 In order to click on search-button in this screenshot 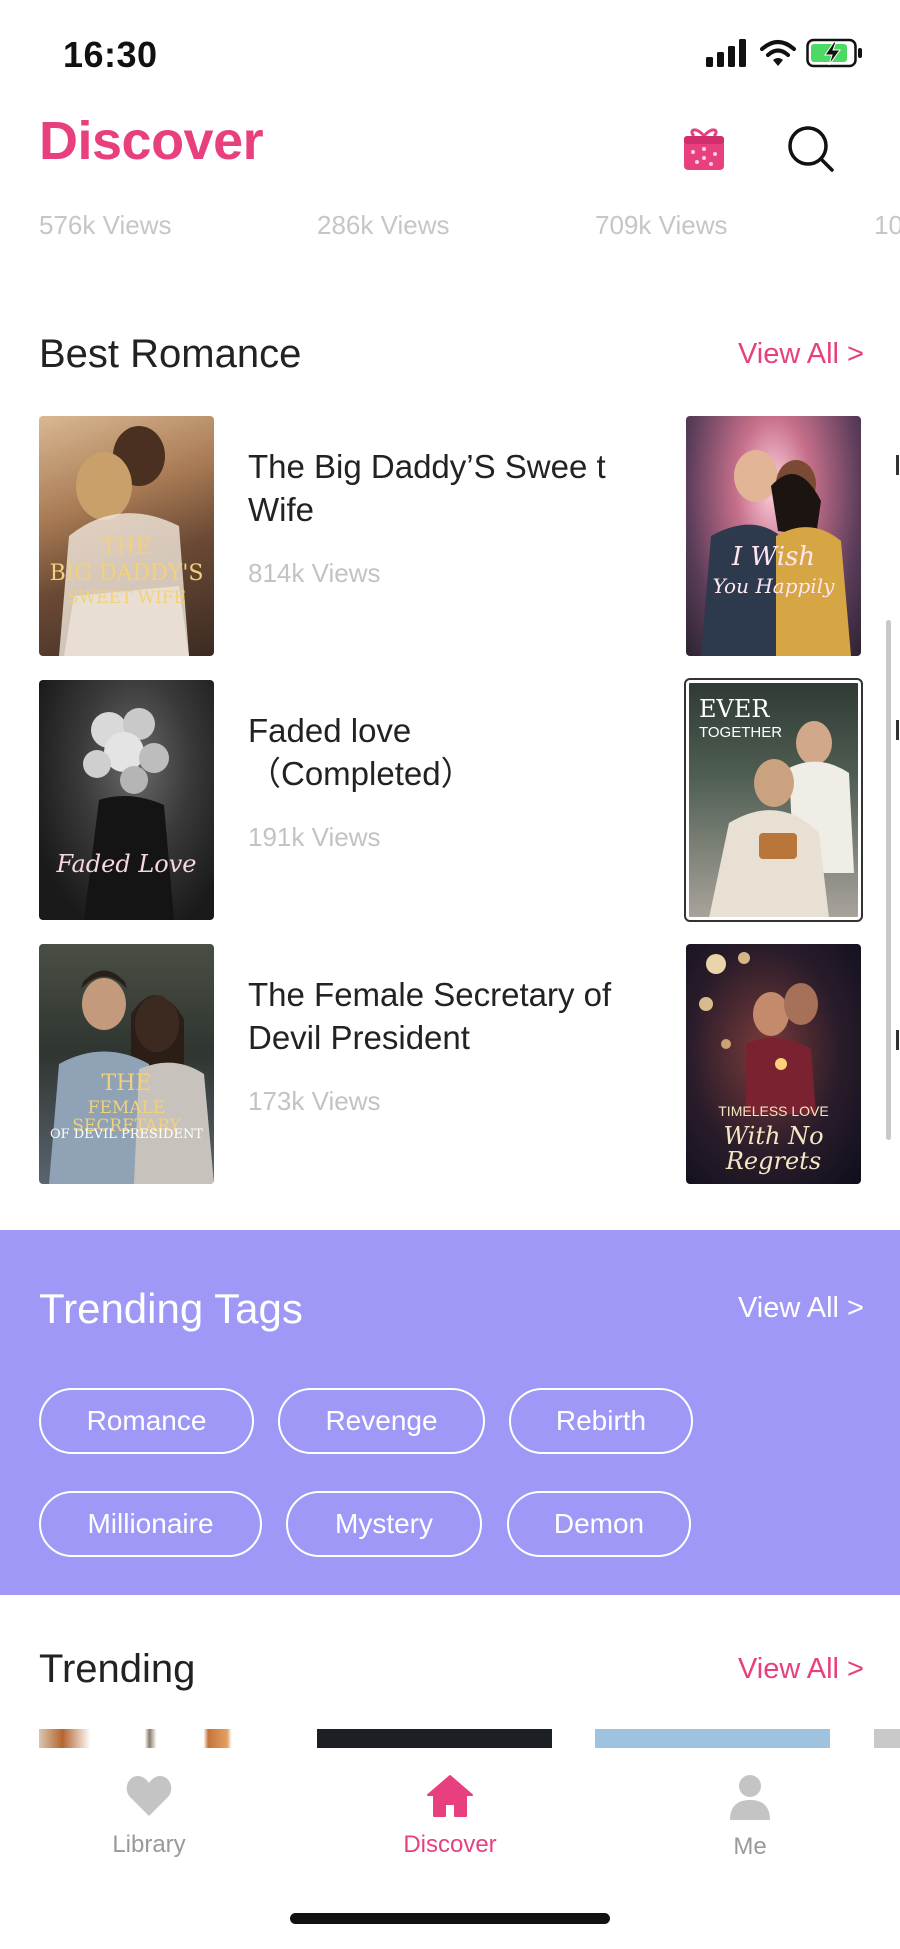, I will do `click(811, 149)`.